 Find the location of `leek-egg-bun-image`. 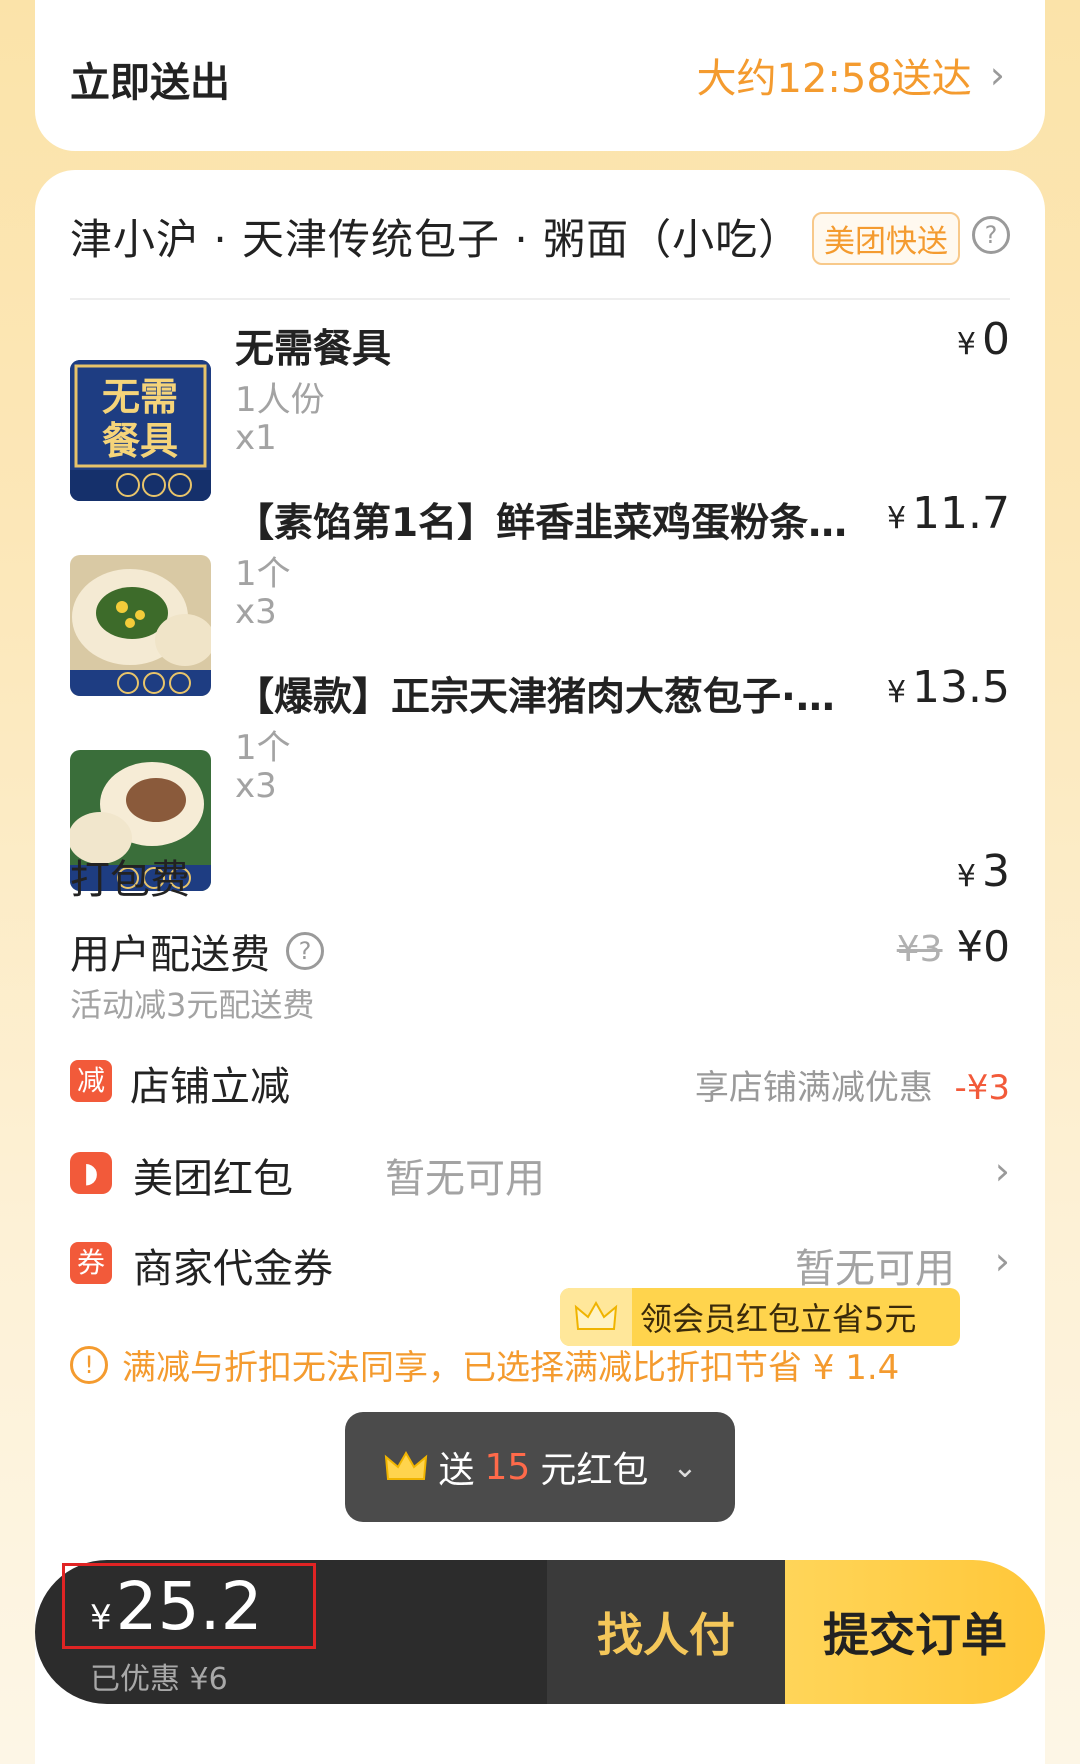

leek-egg-bun-image is located at coordinates (140, 625).